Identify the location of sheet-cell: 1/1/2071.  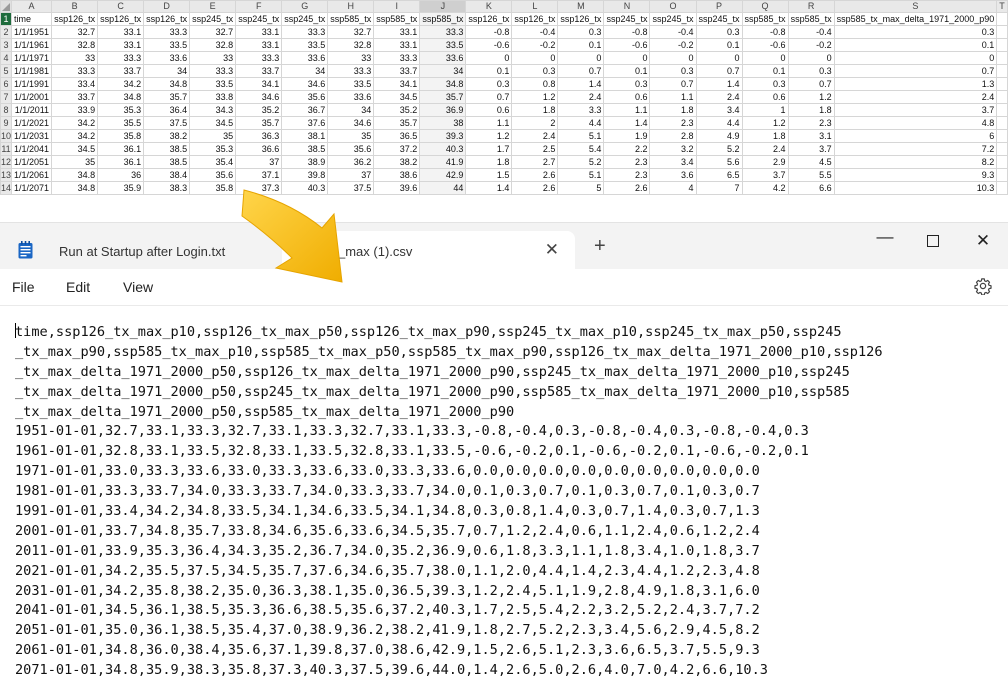
(32, 188).